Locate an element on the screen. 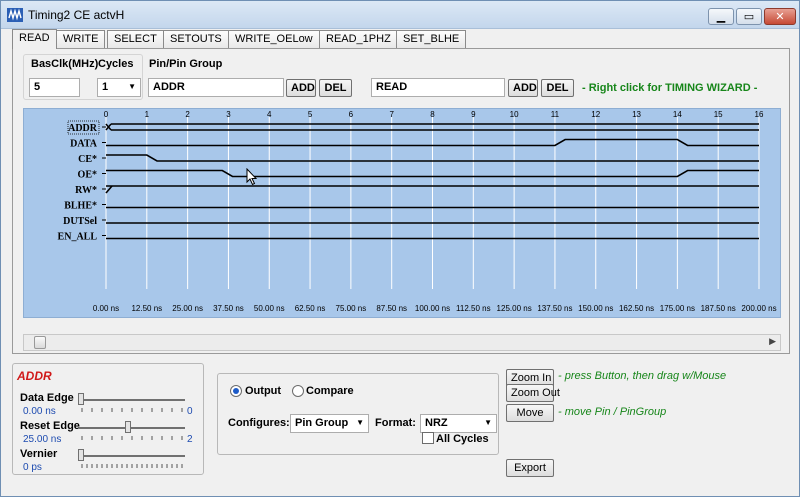 This screenshot has height=497, width=800. top-tick-label: 8 is located at coordinates (432, 114).